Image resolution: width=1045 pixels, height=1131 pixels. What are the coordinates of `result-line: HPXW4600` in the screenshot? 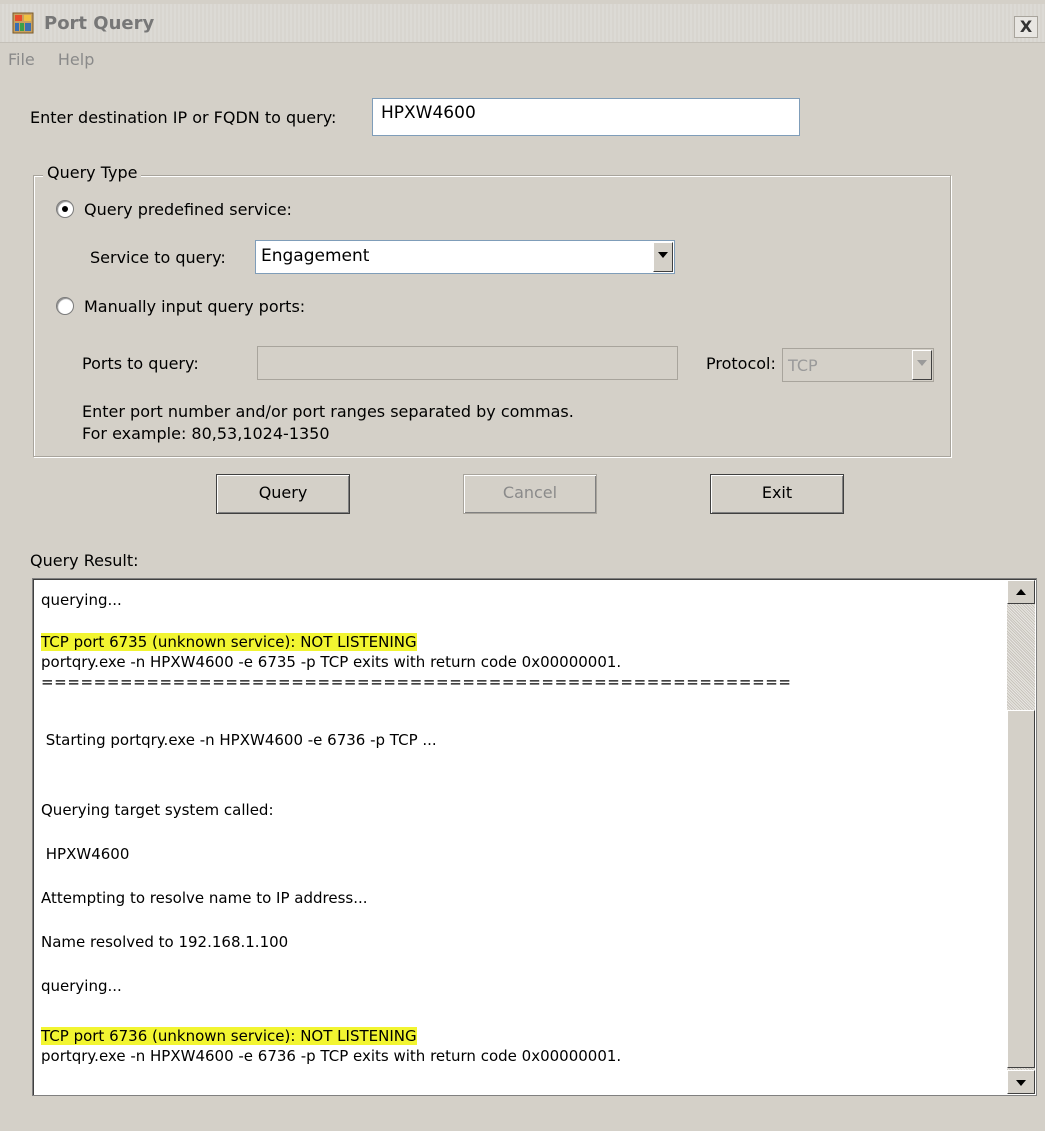 It's located at (85, 854).